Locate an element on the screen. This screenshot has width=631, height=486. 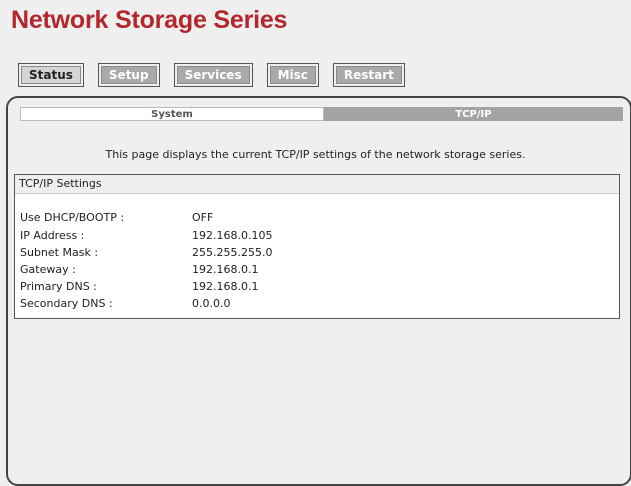
setting-row-subnet: Subnet Mask : 255.255.255.0 is located at coordinates (146, 252).